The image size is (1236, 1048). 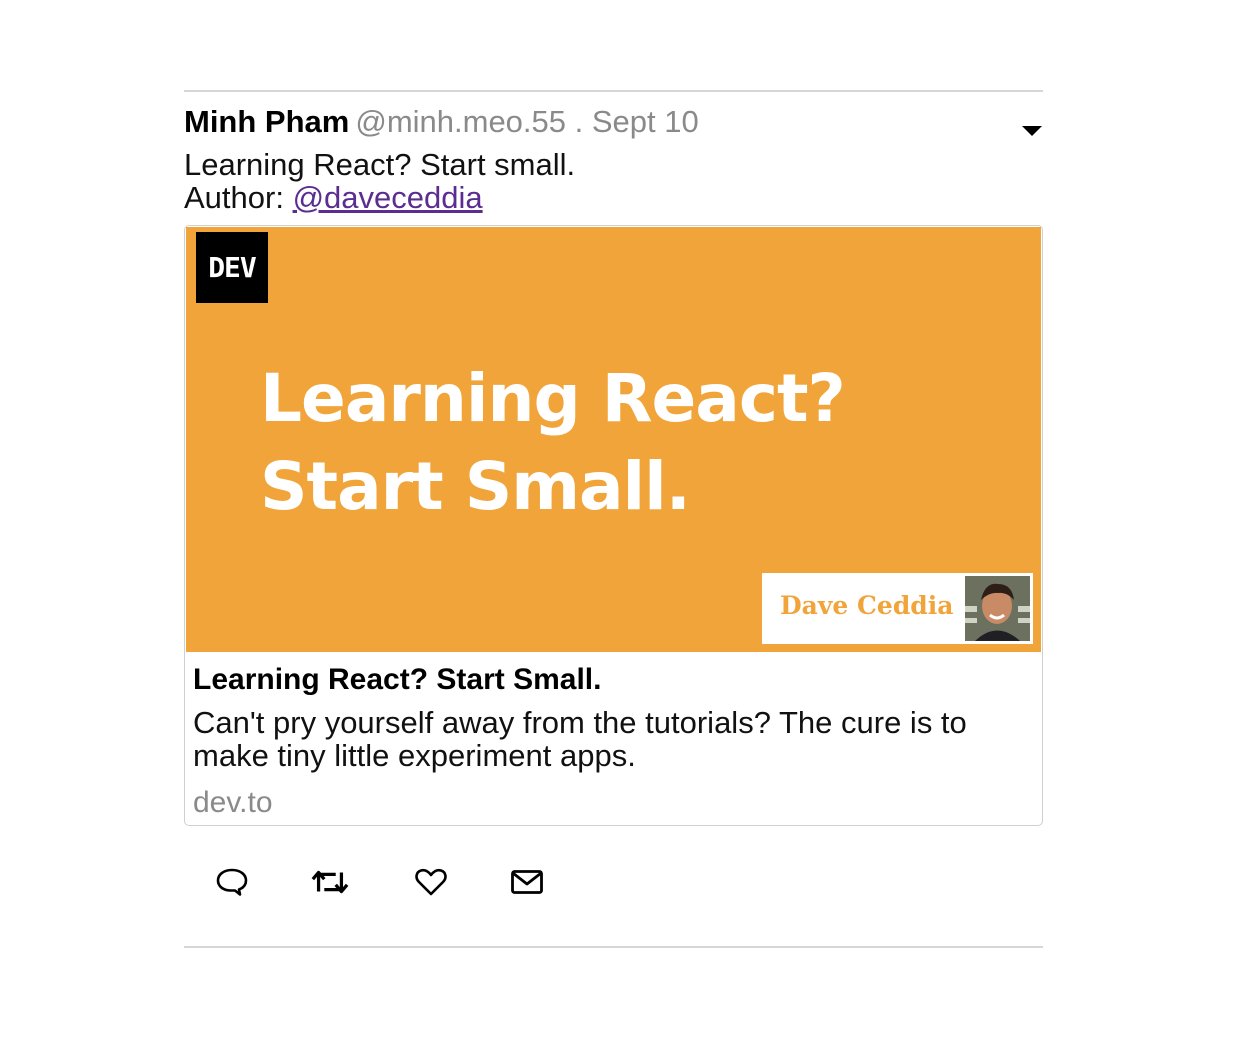 What do you see at coordinates (232, 267) in the screenshot?
I see `dev-logo: DEV` at bounding box center [232, 267].